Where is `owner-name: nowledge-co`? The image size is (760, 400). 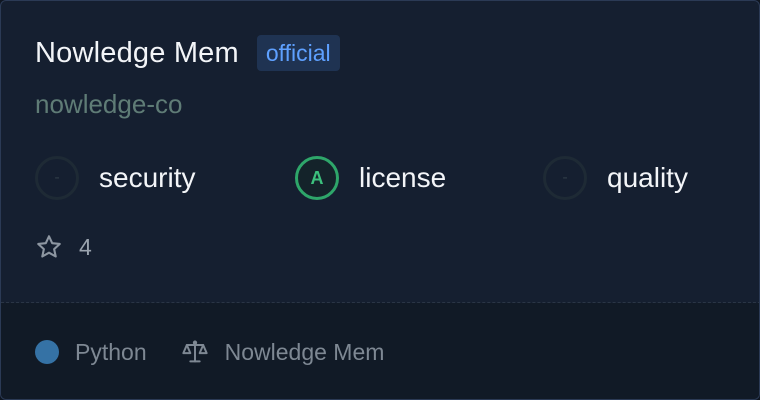 owner-name: nowledge-co is located at coordinates (108, 104).